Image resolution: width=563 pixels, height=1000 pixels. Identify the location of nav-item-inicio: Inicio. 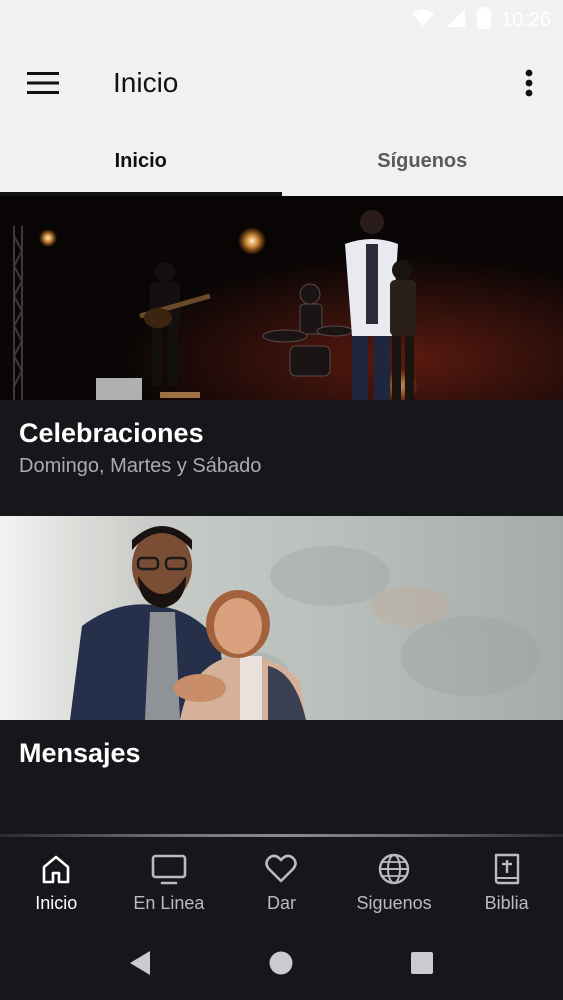
(56, 881).